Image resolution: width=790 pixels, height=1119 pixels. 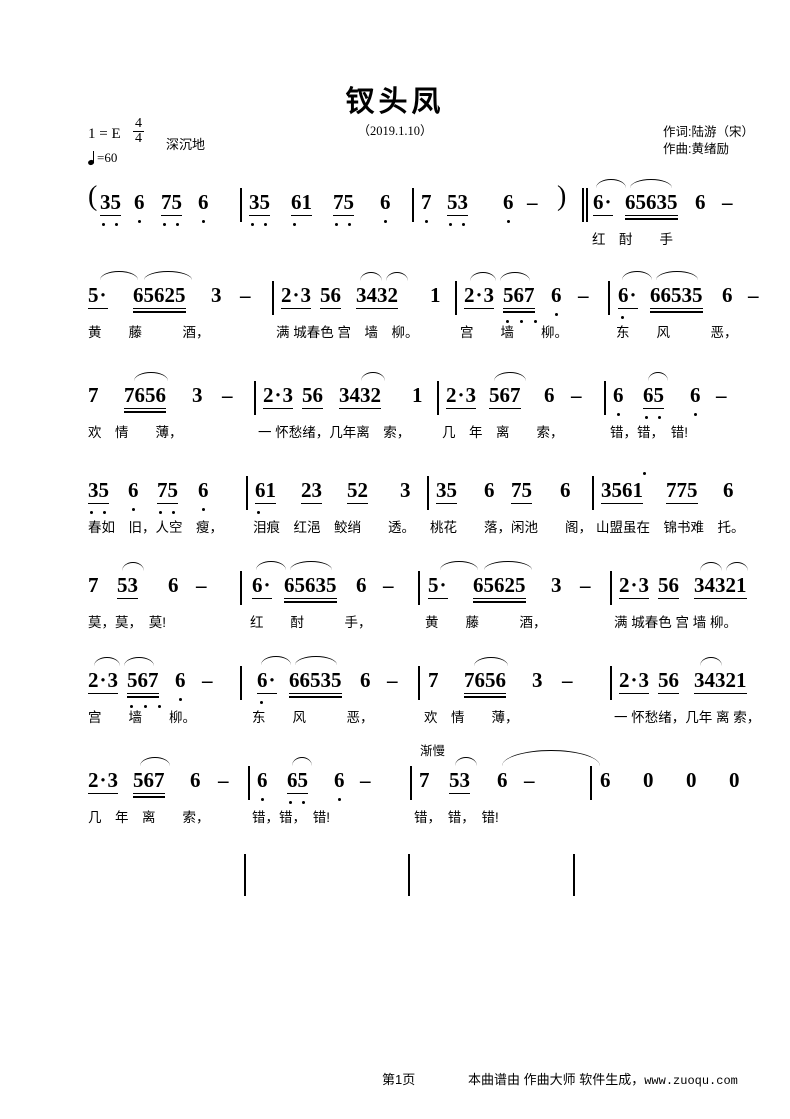 I want to click on tempo-marking: =60, so click(x=102, y=158).